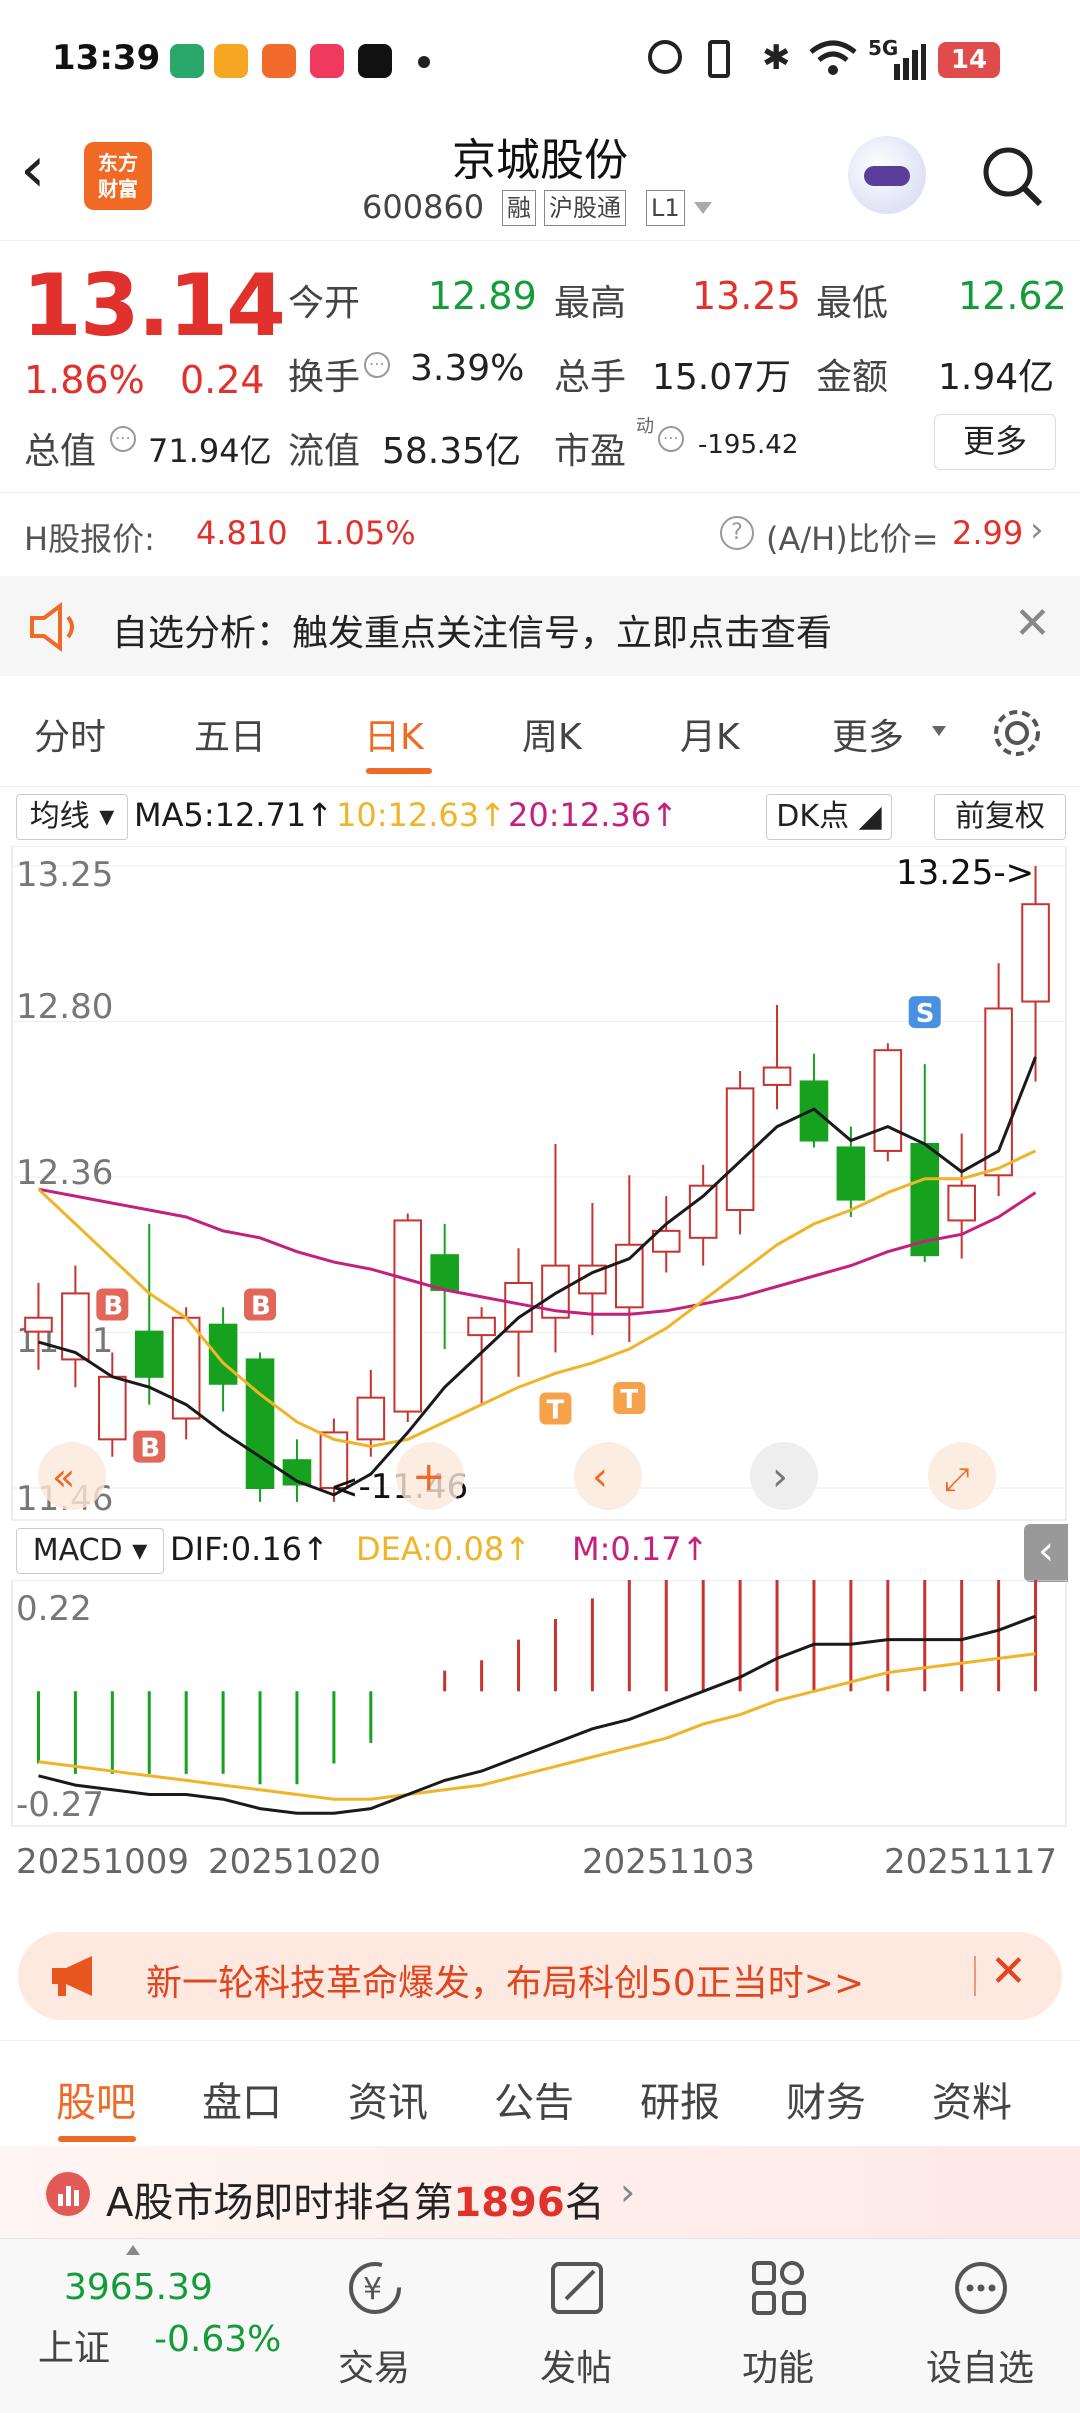 This screenshot has height=2413, width=1080. Describe the element at coordinates (295, 1862) in the screenshot. I see `date-label-2: 20251020` at that location.